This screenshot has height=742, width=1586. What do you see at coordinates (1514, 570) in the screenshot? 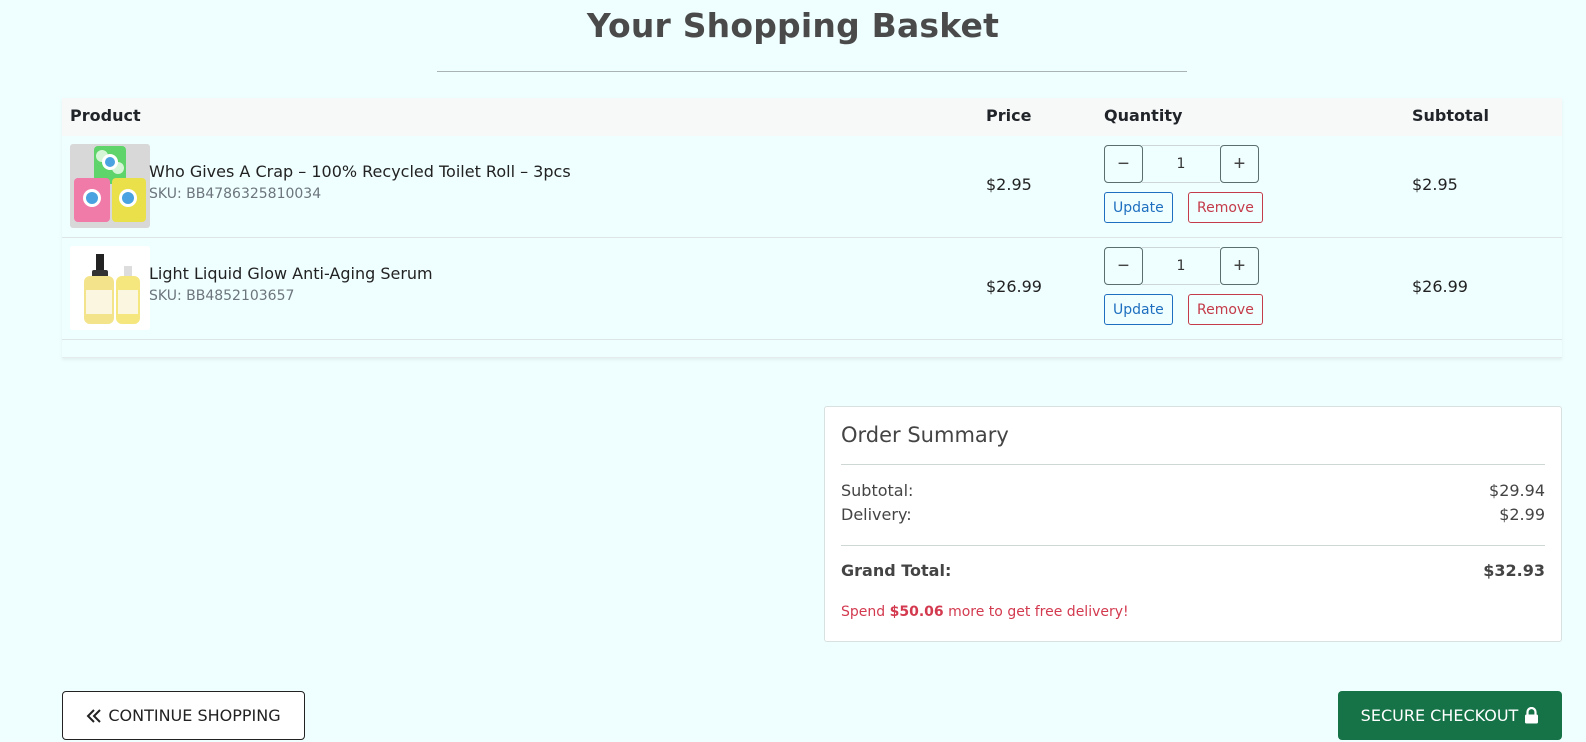
I see `grand-total-value: $32.93` at bounding box center [1514, 570].